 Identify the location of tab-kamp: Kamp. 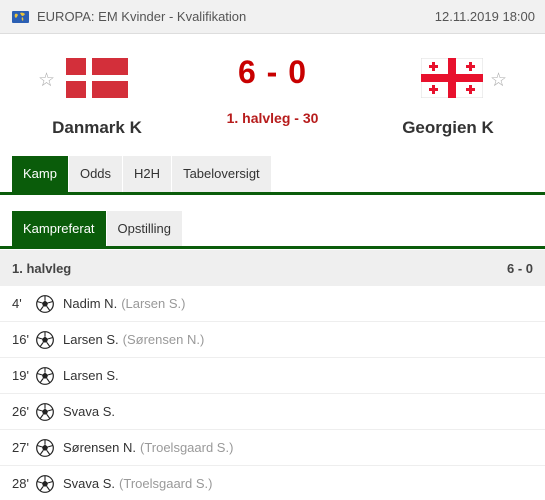
(40, 174).